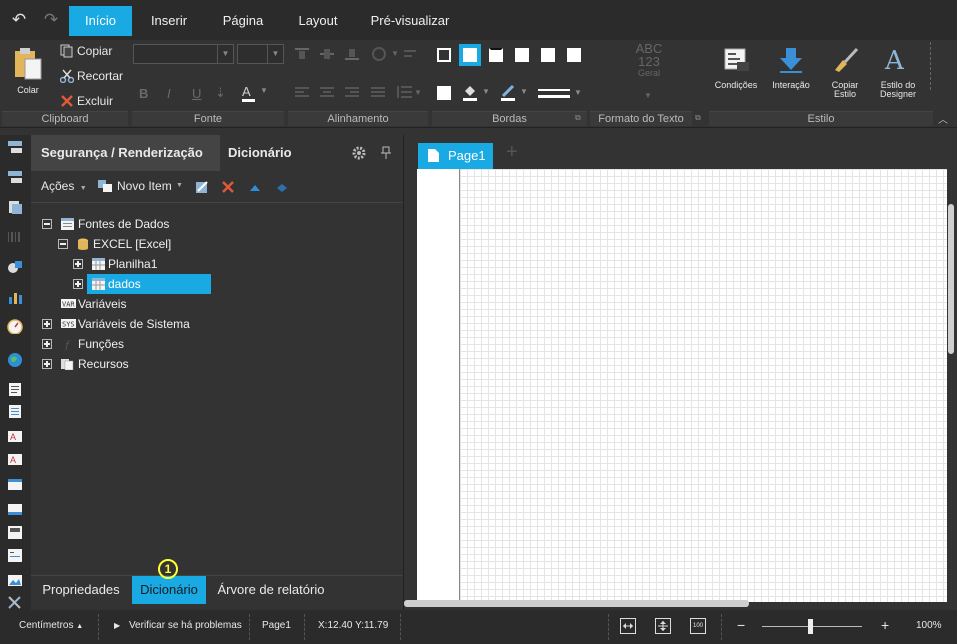  I want to click on tree-item-planilha1: Planilha1, so click(222, 264).